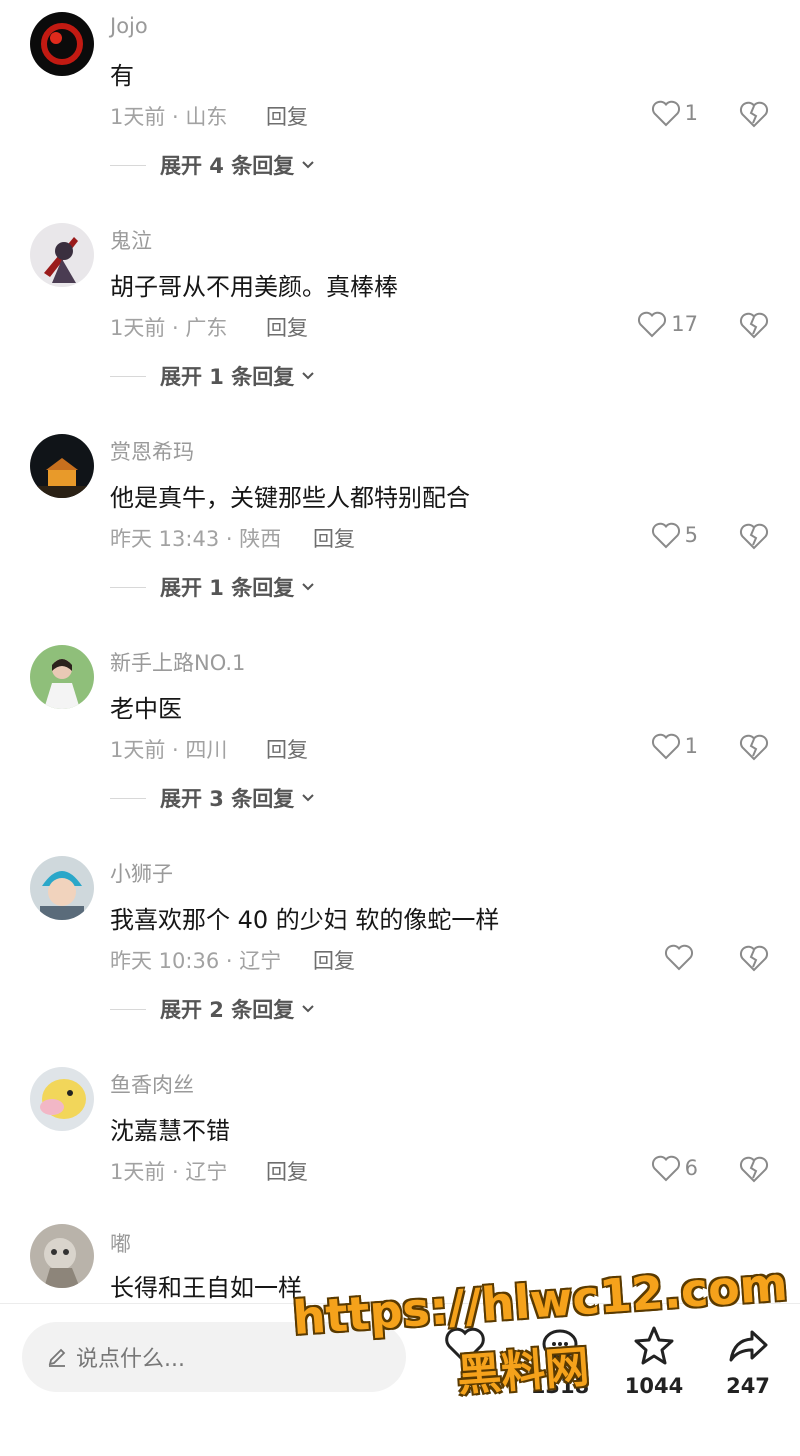 Image resolution: width=800 pixels, height=1456 pixels. I want to click on comment-username: 鱼香肉丝, so click(152, 1084).